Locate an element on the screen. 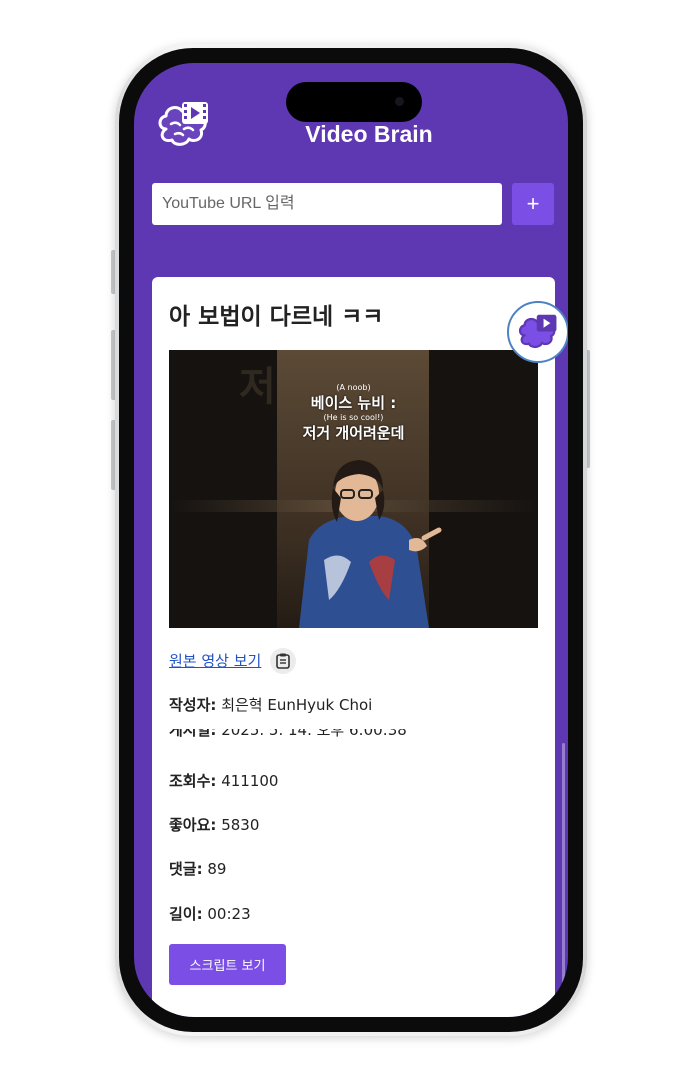 The width and height of the screenshot is (700, 1080). length-row: 길이: 00:23 is located at coordinates (210, 913).